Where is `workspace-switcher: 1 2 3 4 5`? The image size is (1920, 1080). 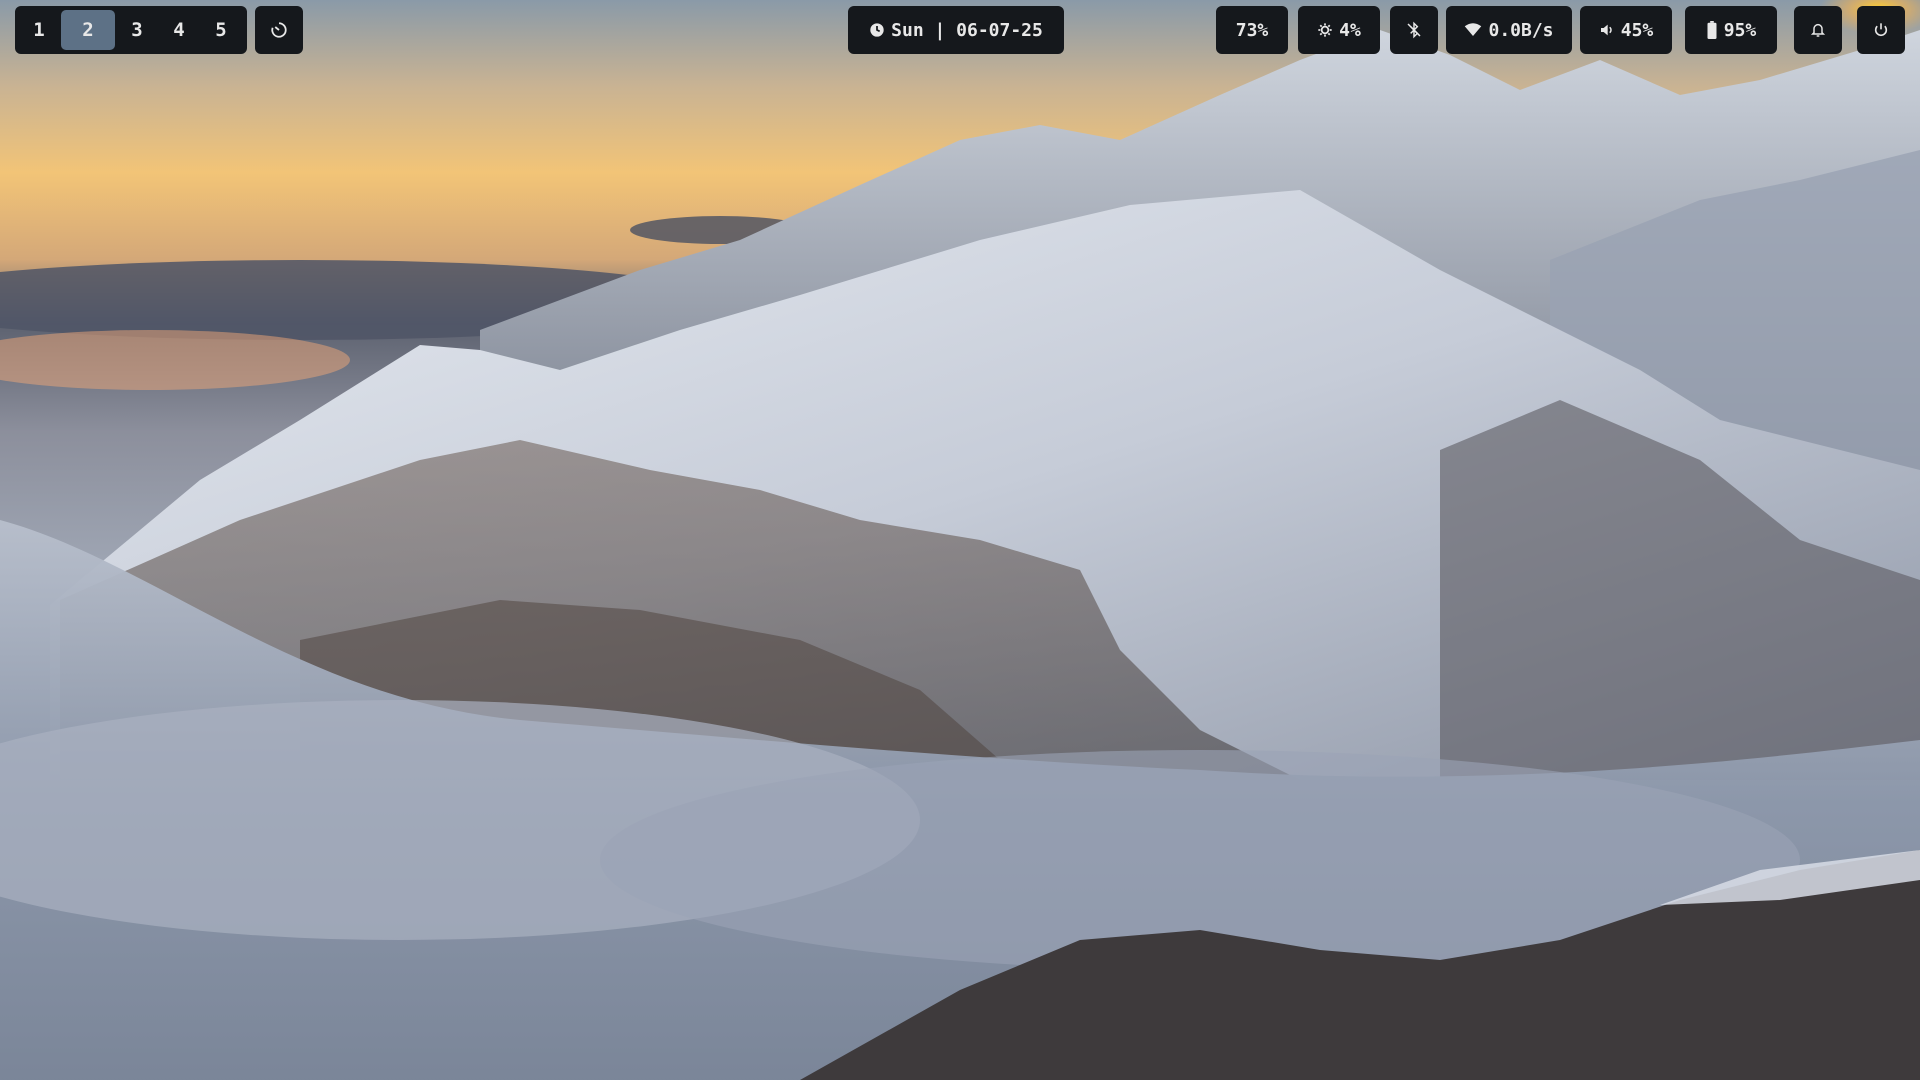
workspace-switcher: 1 2 3 4 5 is located at coordinates (131, 30).